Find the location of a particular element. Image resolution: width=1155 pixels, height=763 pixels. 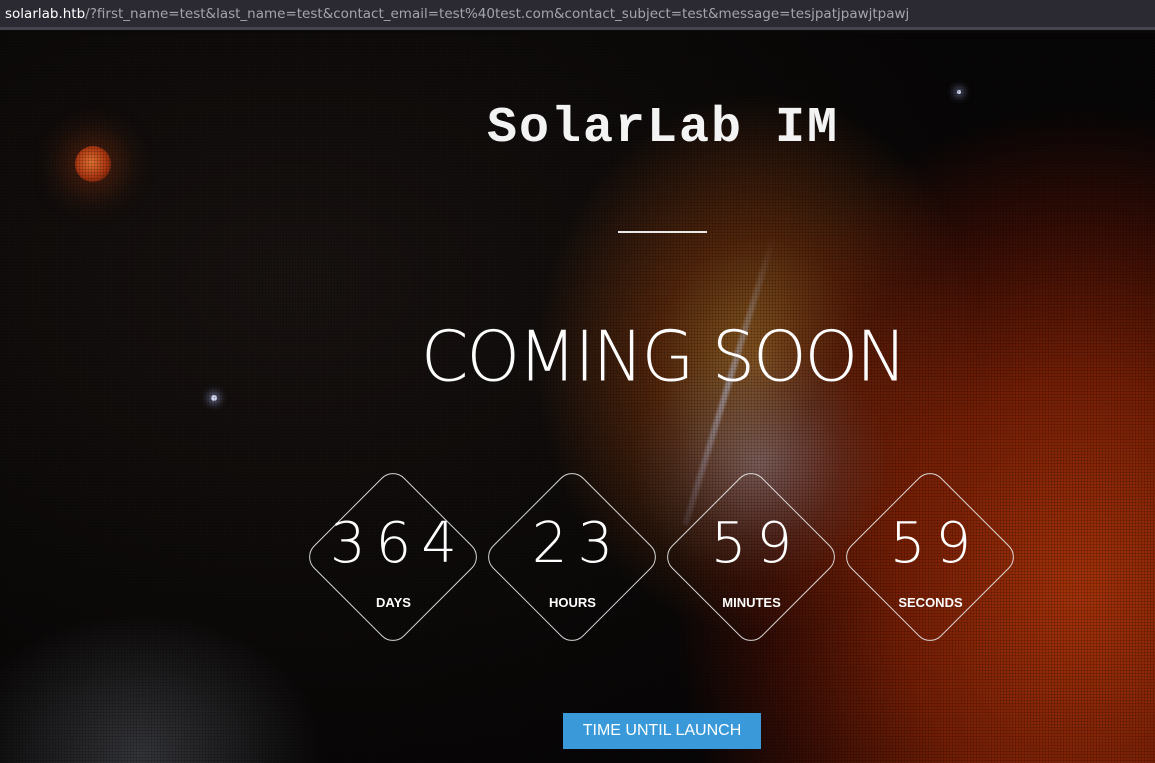

countdown-seconds-label: SECONDS is located at coordinates (930, 602).